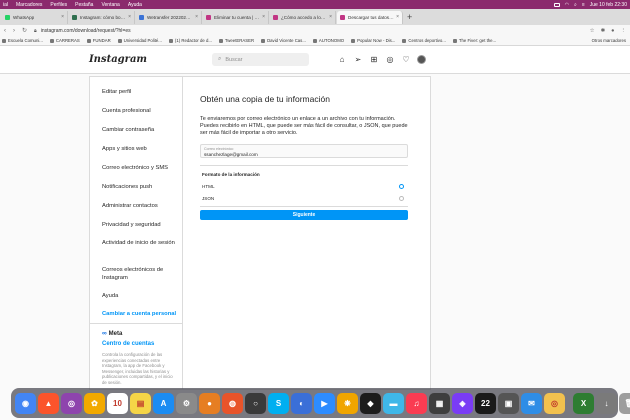 The image size is (630, 420). Describe the element at coordinates (35, 17) in the screenshot. I see `browser-tab: WhatsApp ×` at that location.